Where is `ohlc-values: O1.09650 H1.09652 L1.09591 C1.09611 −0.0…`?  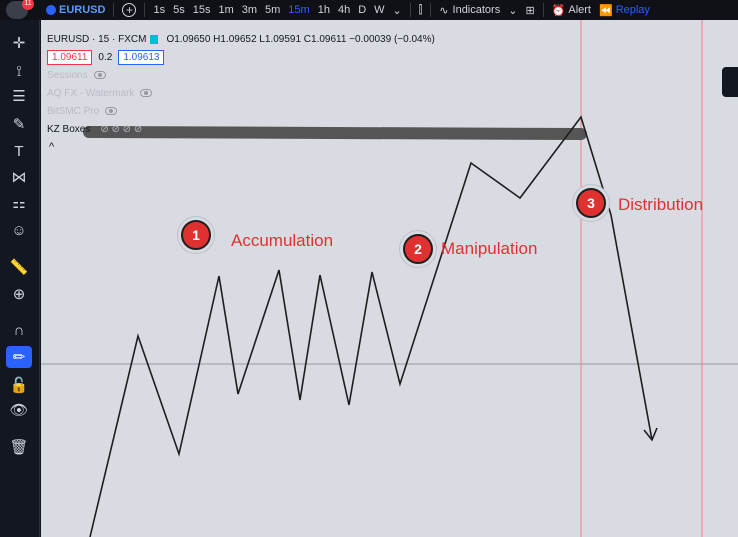
ohlc-values: O1.09650 H1.09652 L1.09591 C1.09611 −0.0… is located at coordinates (300, 39).